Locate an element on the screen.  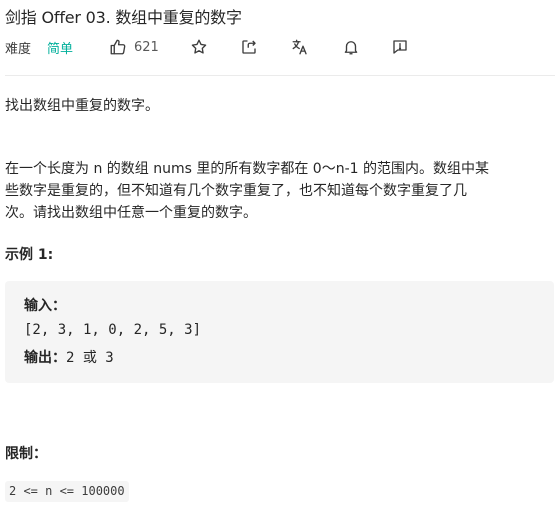
star-icon is located at coordinates (199, 47).